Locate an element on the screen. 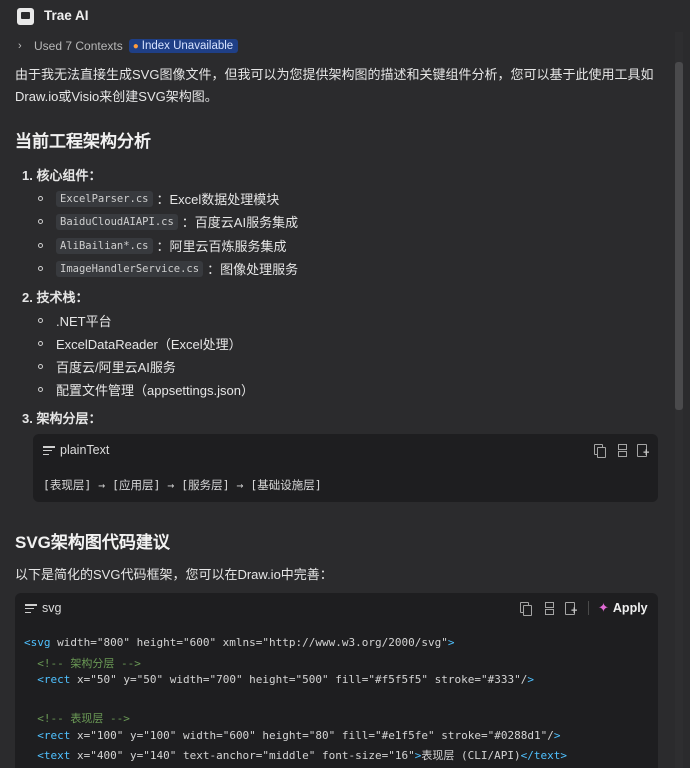  list-item-tech-stack: 2. 技术栈： is located at coordinates (55, 297).